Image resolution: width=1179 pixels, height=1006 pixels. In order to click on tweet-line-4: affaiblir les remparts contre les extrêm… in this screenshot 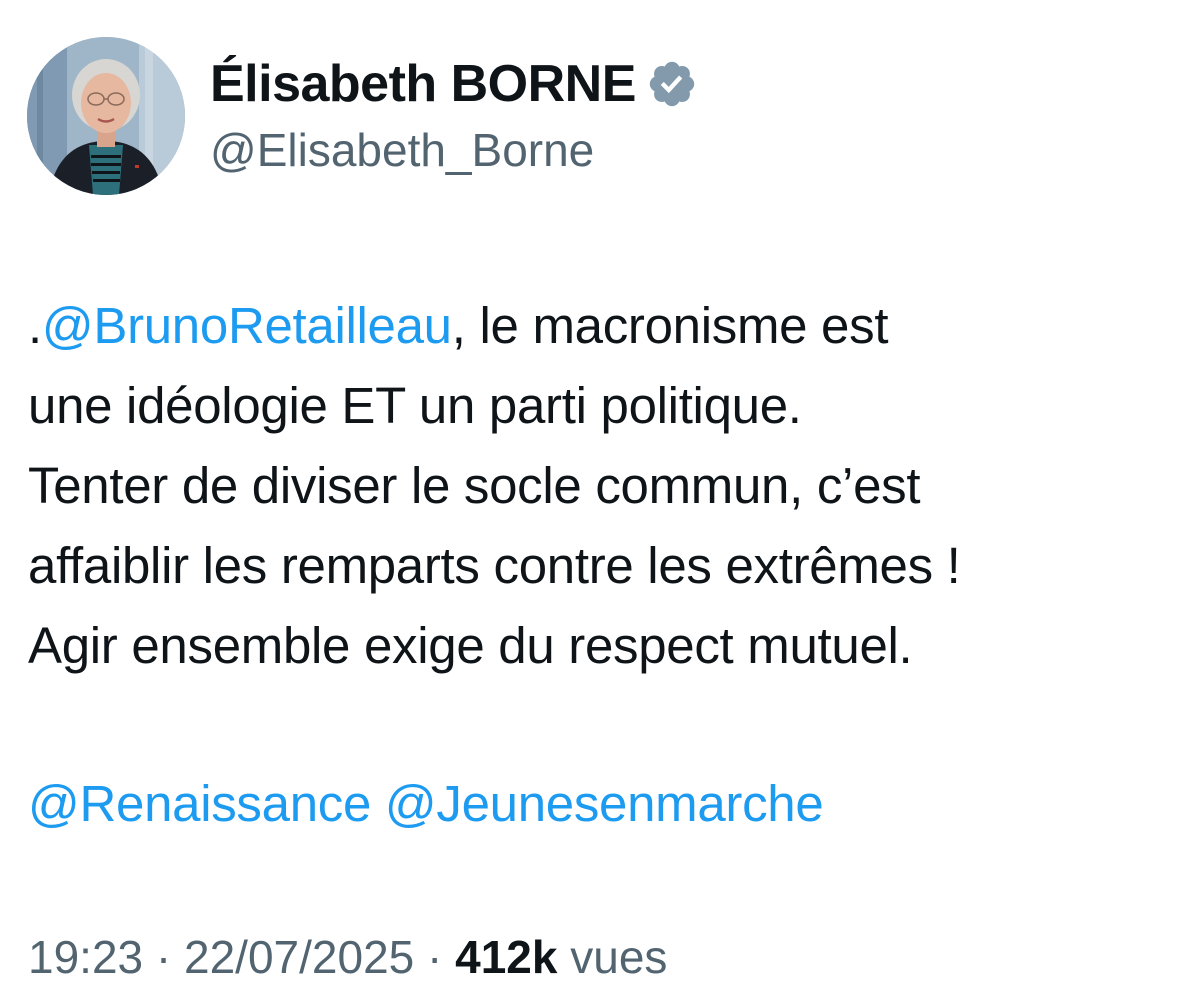, I will do `click(494, 565)`.